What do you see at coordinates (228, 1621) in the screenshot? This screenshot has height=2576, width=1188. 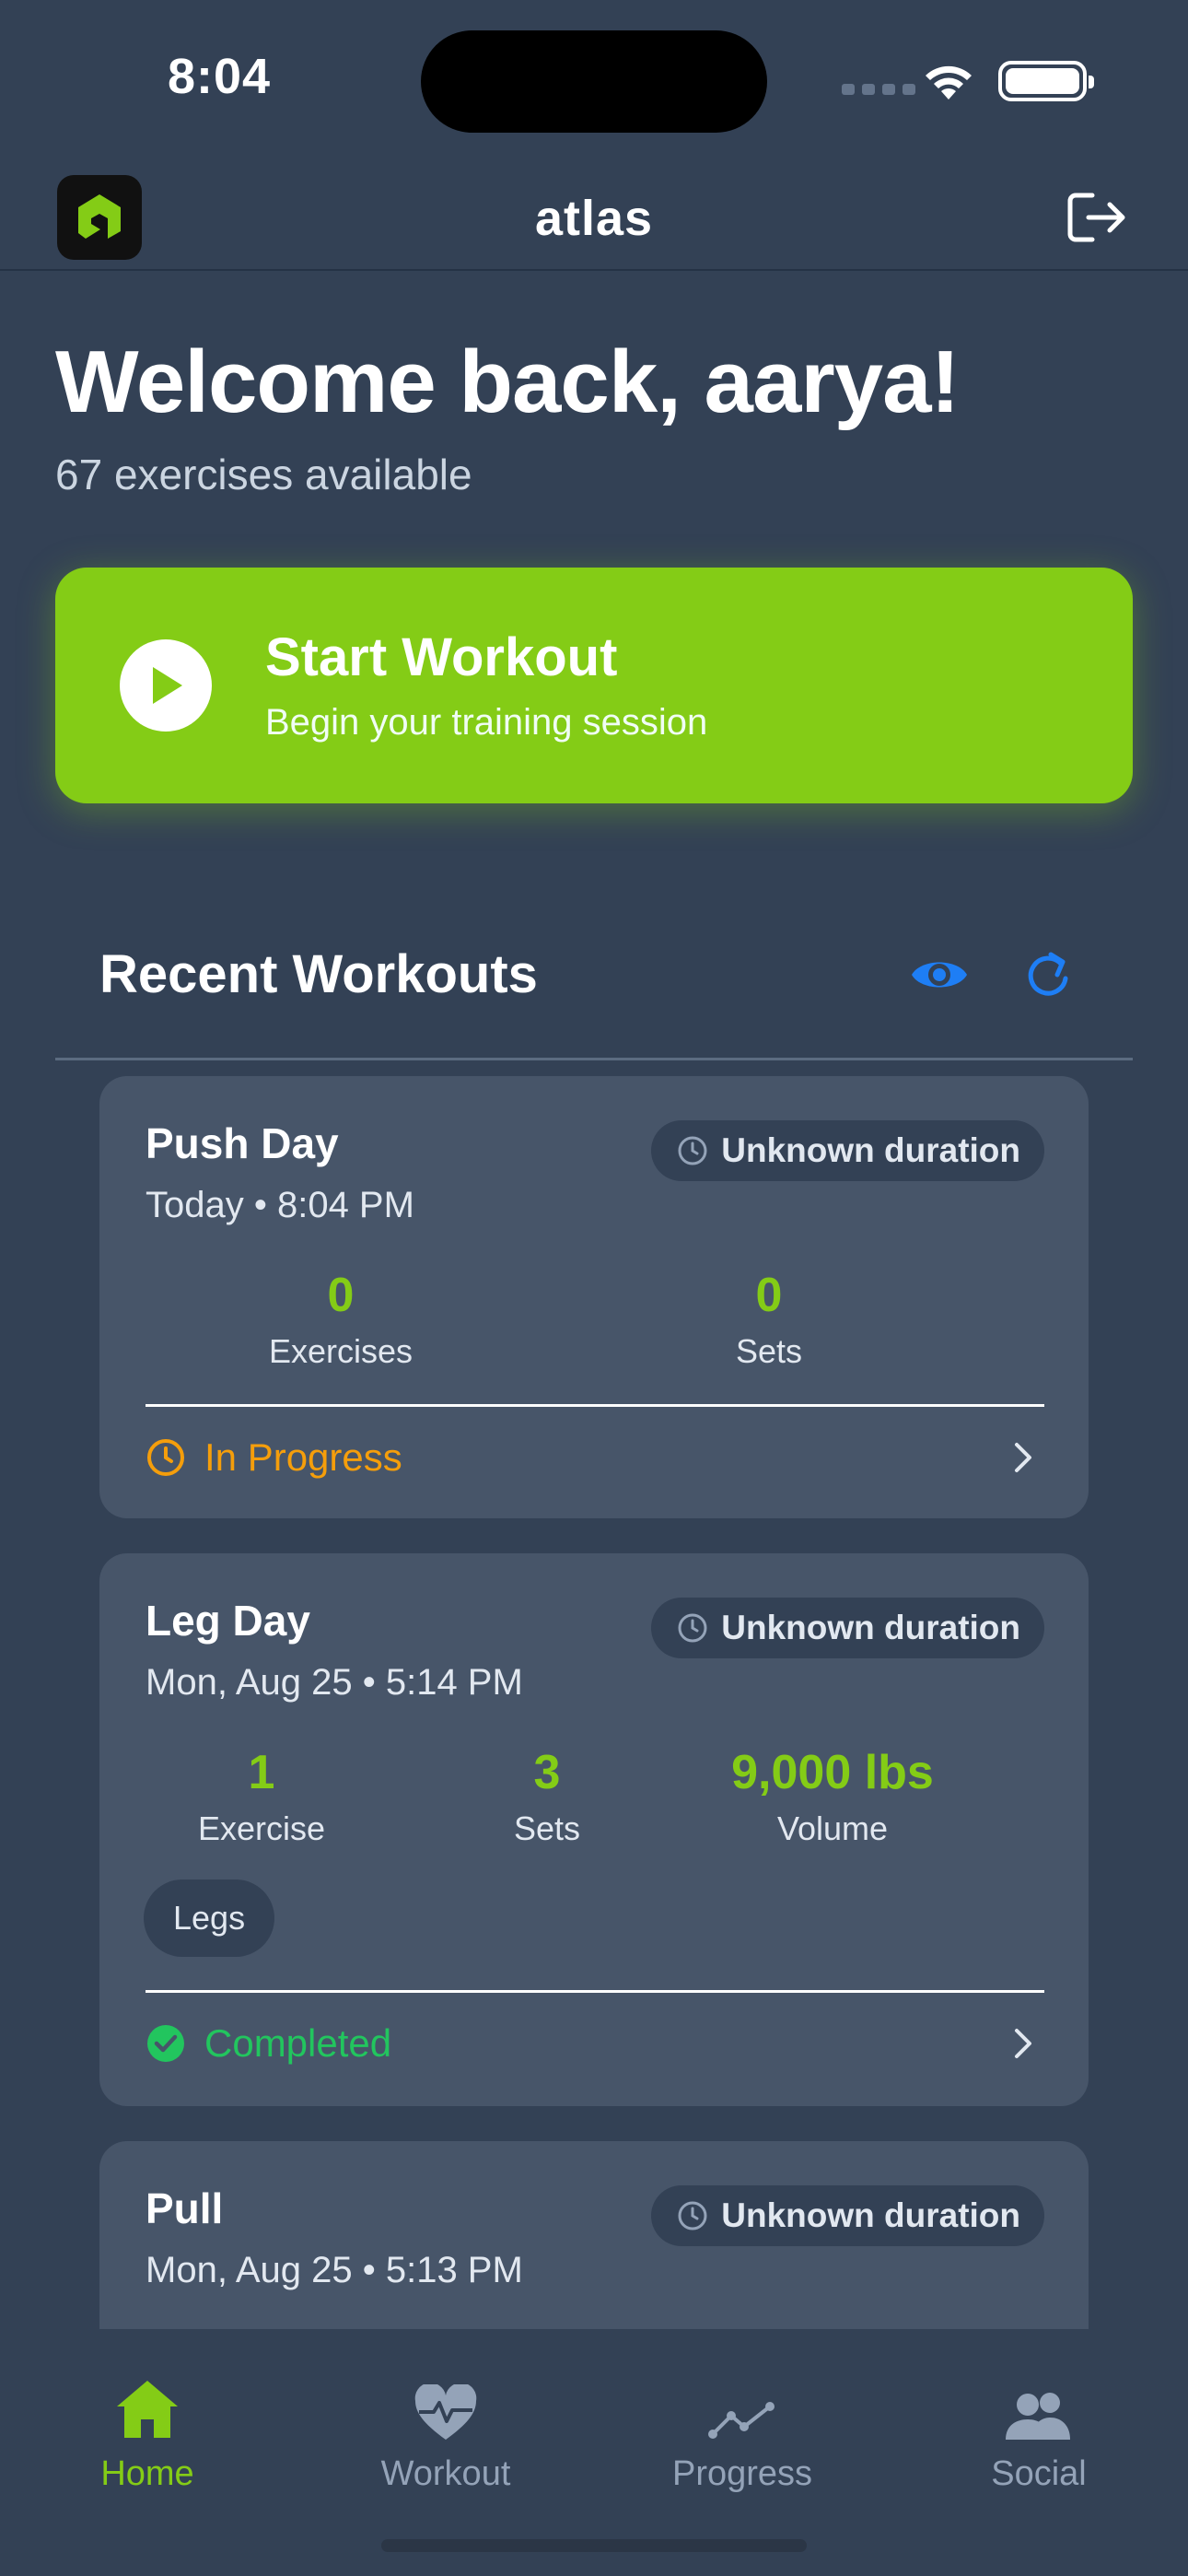 I see `workout-name: Leg Day` at bounding box center [228, 1621].